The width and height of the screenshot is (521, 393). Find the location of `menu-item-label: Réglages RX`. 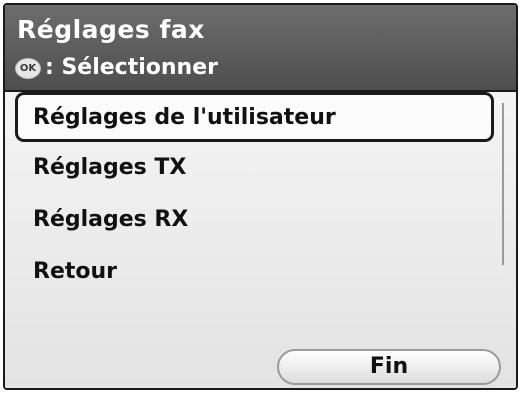

menu-item-label: Réglages RX is located at coordinates (111, 219).